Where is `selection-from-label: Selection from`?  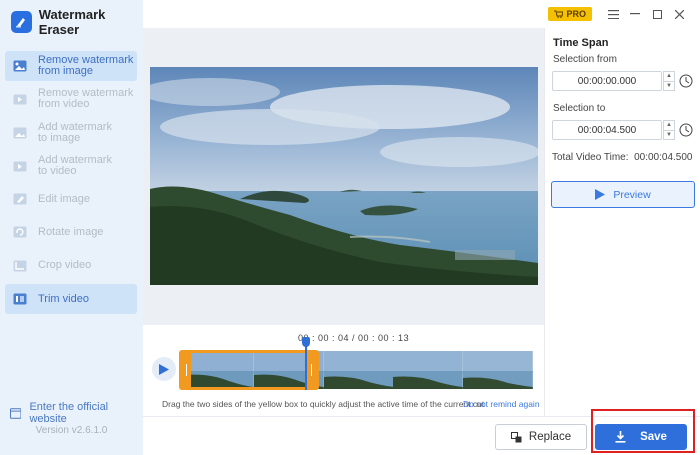 selection-from-label: Selection from is located at coordinates (585, 59).